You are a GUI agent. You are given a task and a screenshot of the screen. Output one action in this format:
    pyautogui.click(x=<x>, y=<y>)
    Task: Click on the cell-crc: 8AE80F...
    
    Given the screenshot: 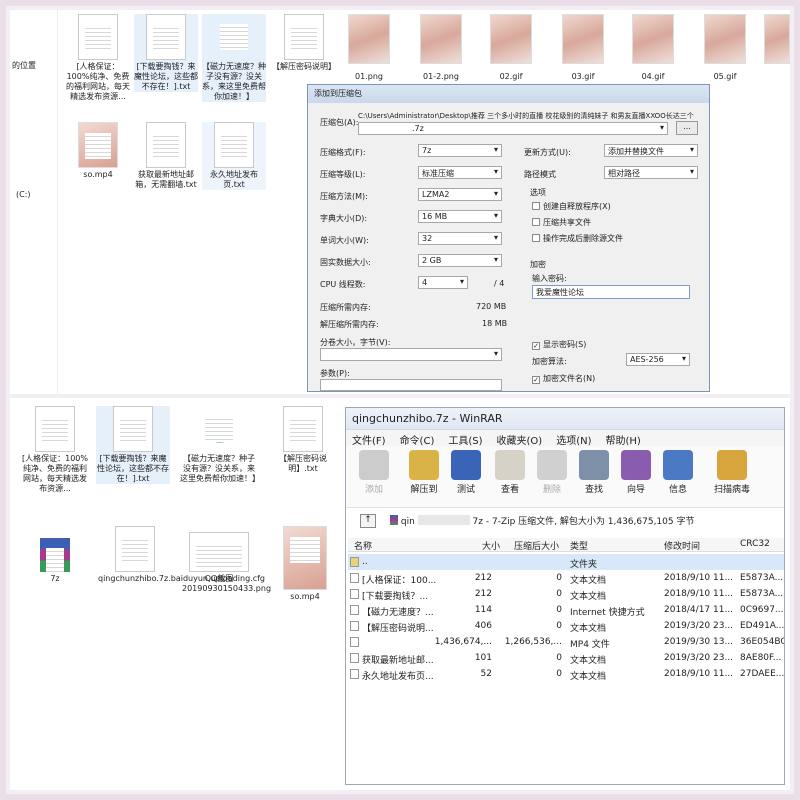 What is the action you would take?
    pyautogui.click(x=761, y=658)
    